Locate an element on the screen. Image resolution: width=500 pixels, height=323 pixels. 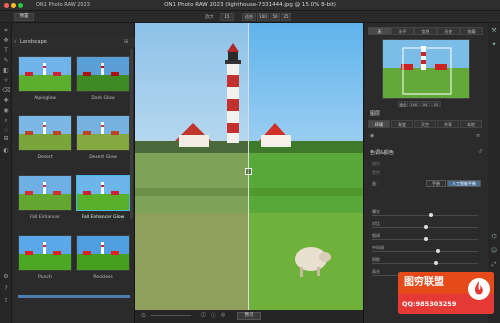
component-tabs: 环境 渐变 天空 共享 本地 is located at coordinates (426, 124).